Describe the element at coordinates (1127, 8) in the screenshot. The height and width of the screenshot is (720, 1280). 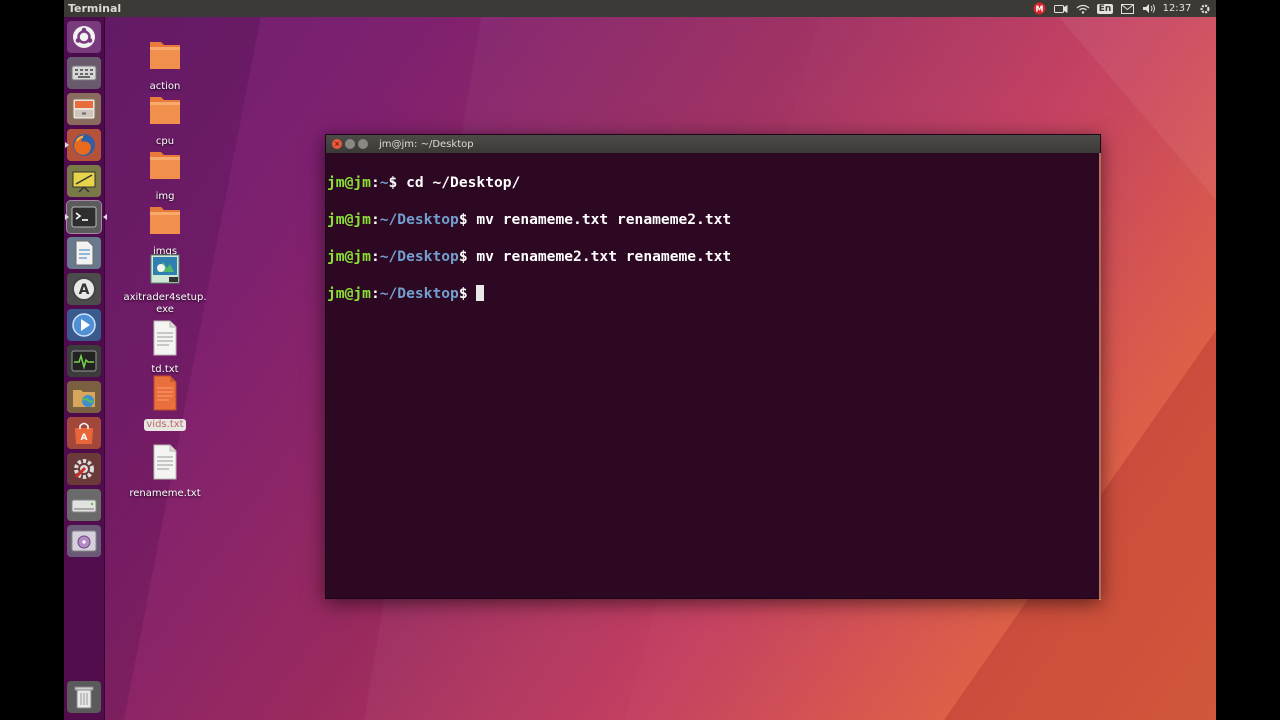
I see `mail-icon` at that location.